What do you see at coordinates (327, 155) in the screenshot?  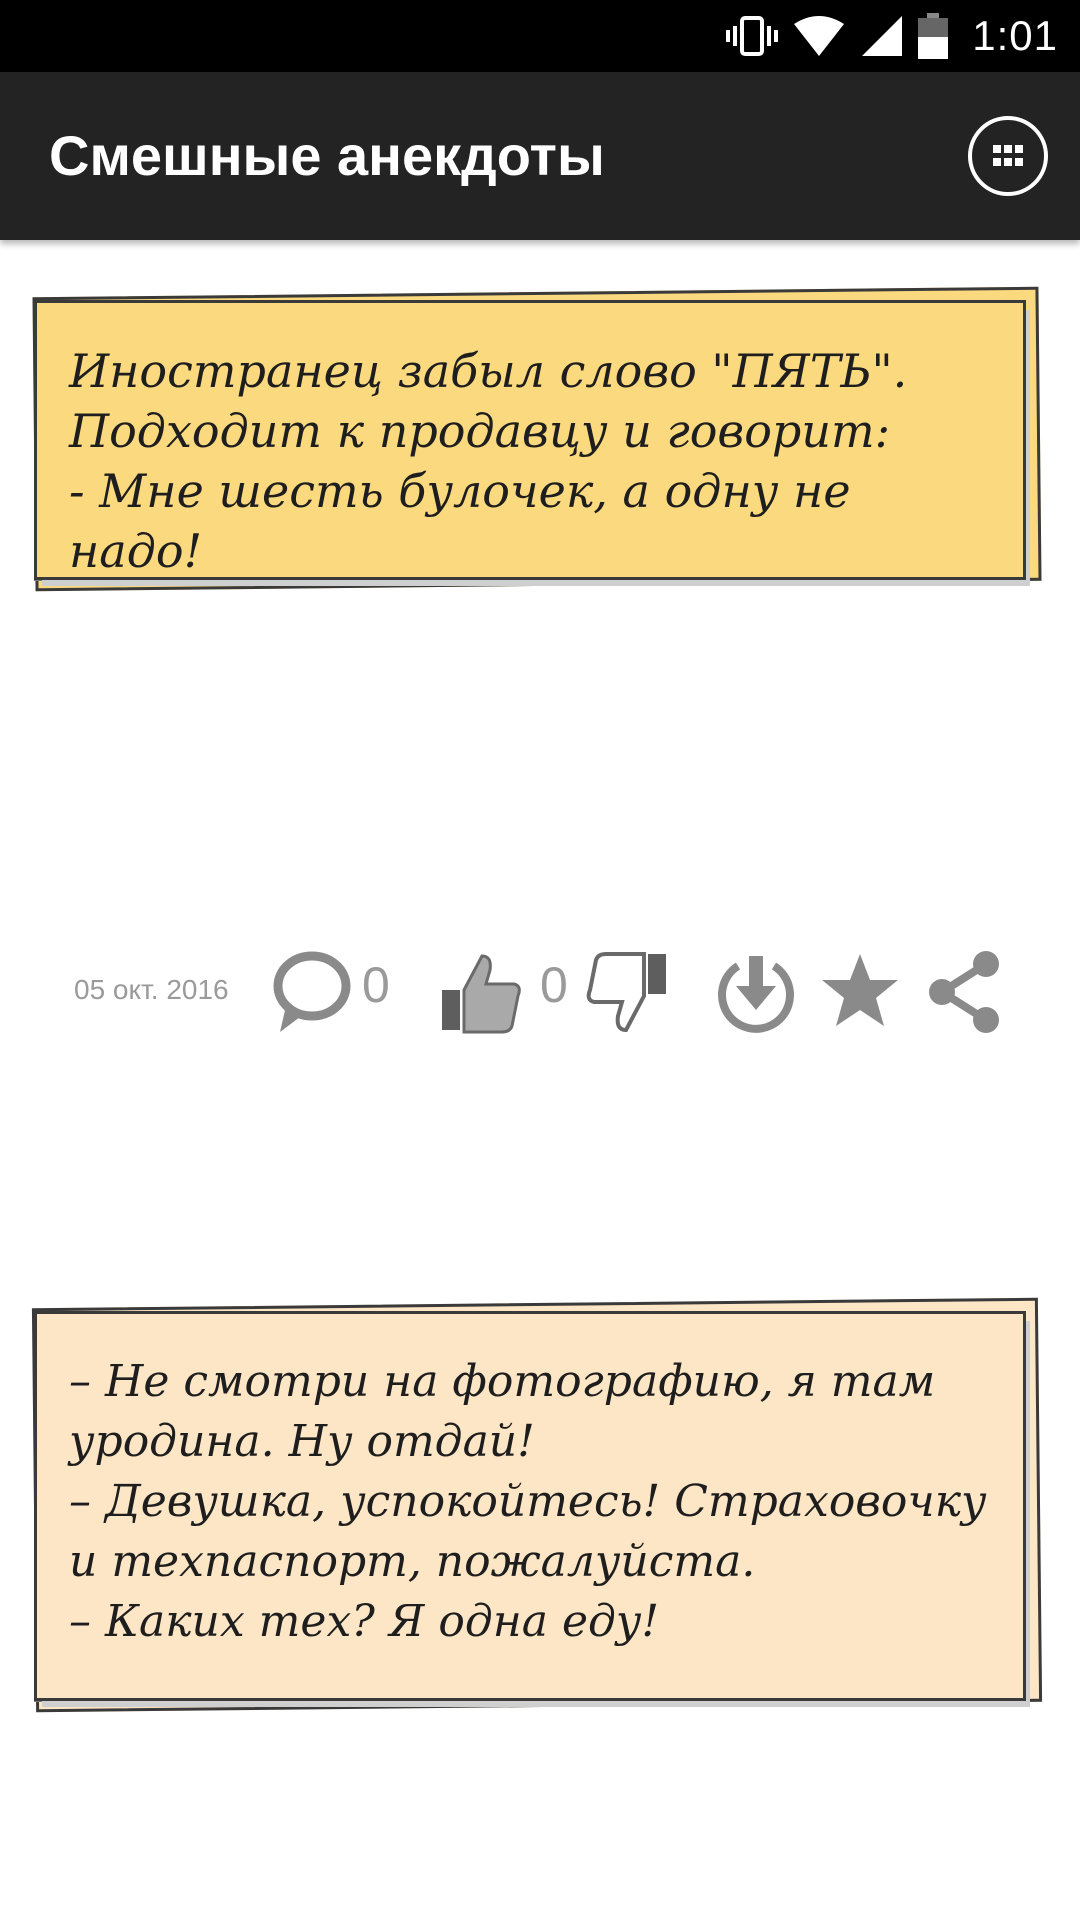 I see `app-title: Смешные анекдоты` at bounding box center [327, 155].